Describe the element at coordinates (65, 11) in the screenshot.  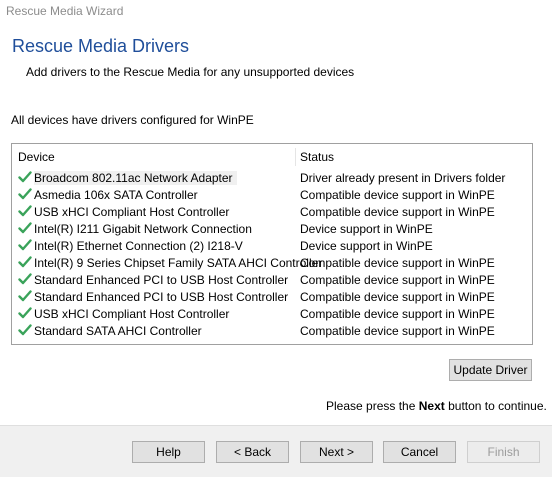
I see `window-title: Rescue Media Wizard` at that location.